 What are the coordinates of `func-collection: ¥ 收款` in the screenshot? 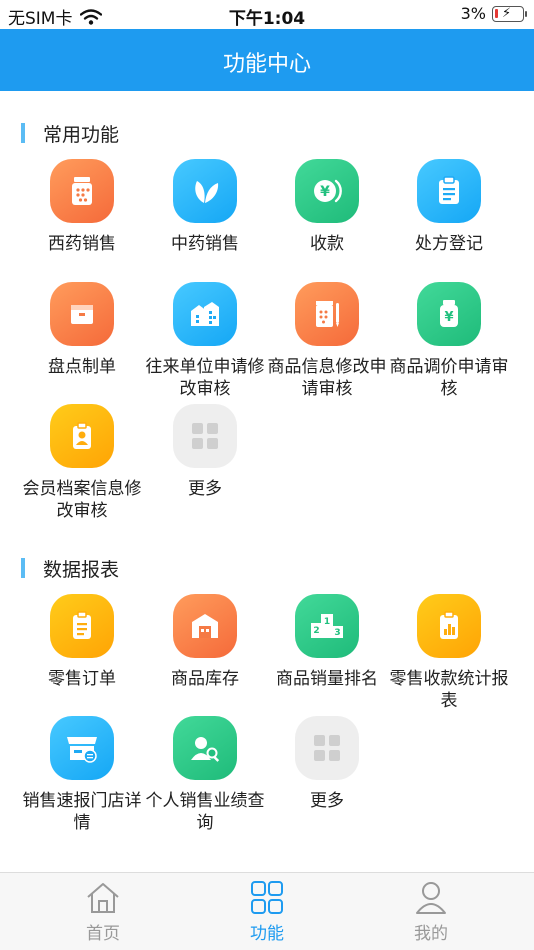 It's located at (327, 207).